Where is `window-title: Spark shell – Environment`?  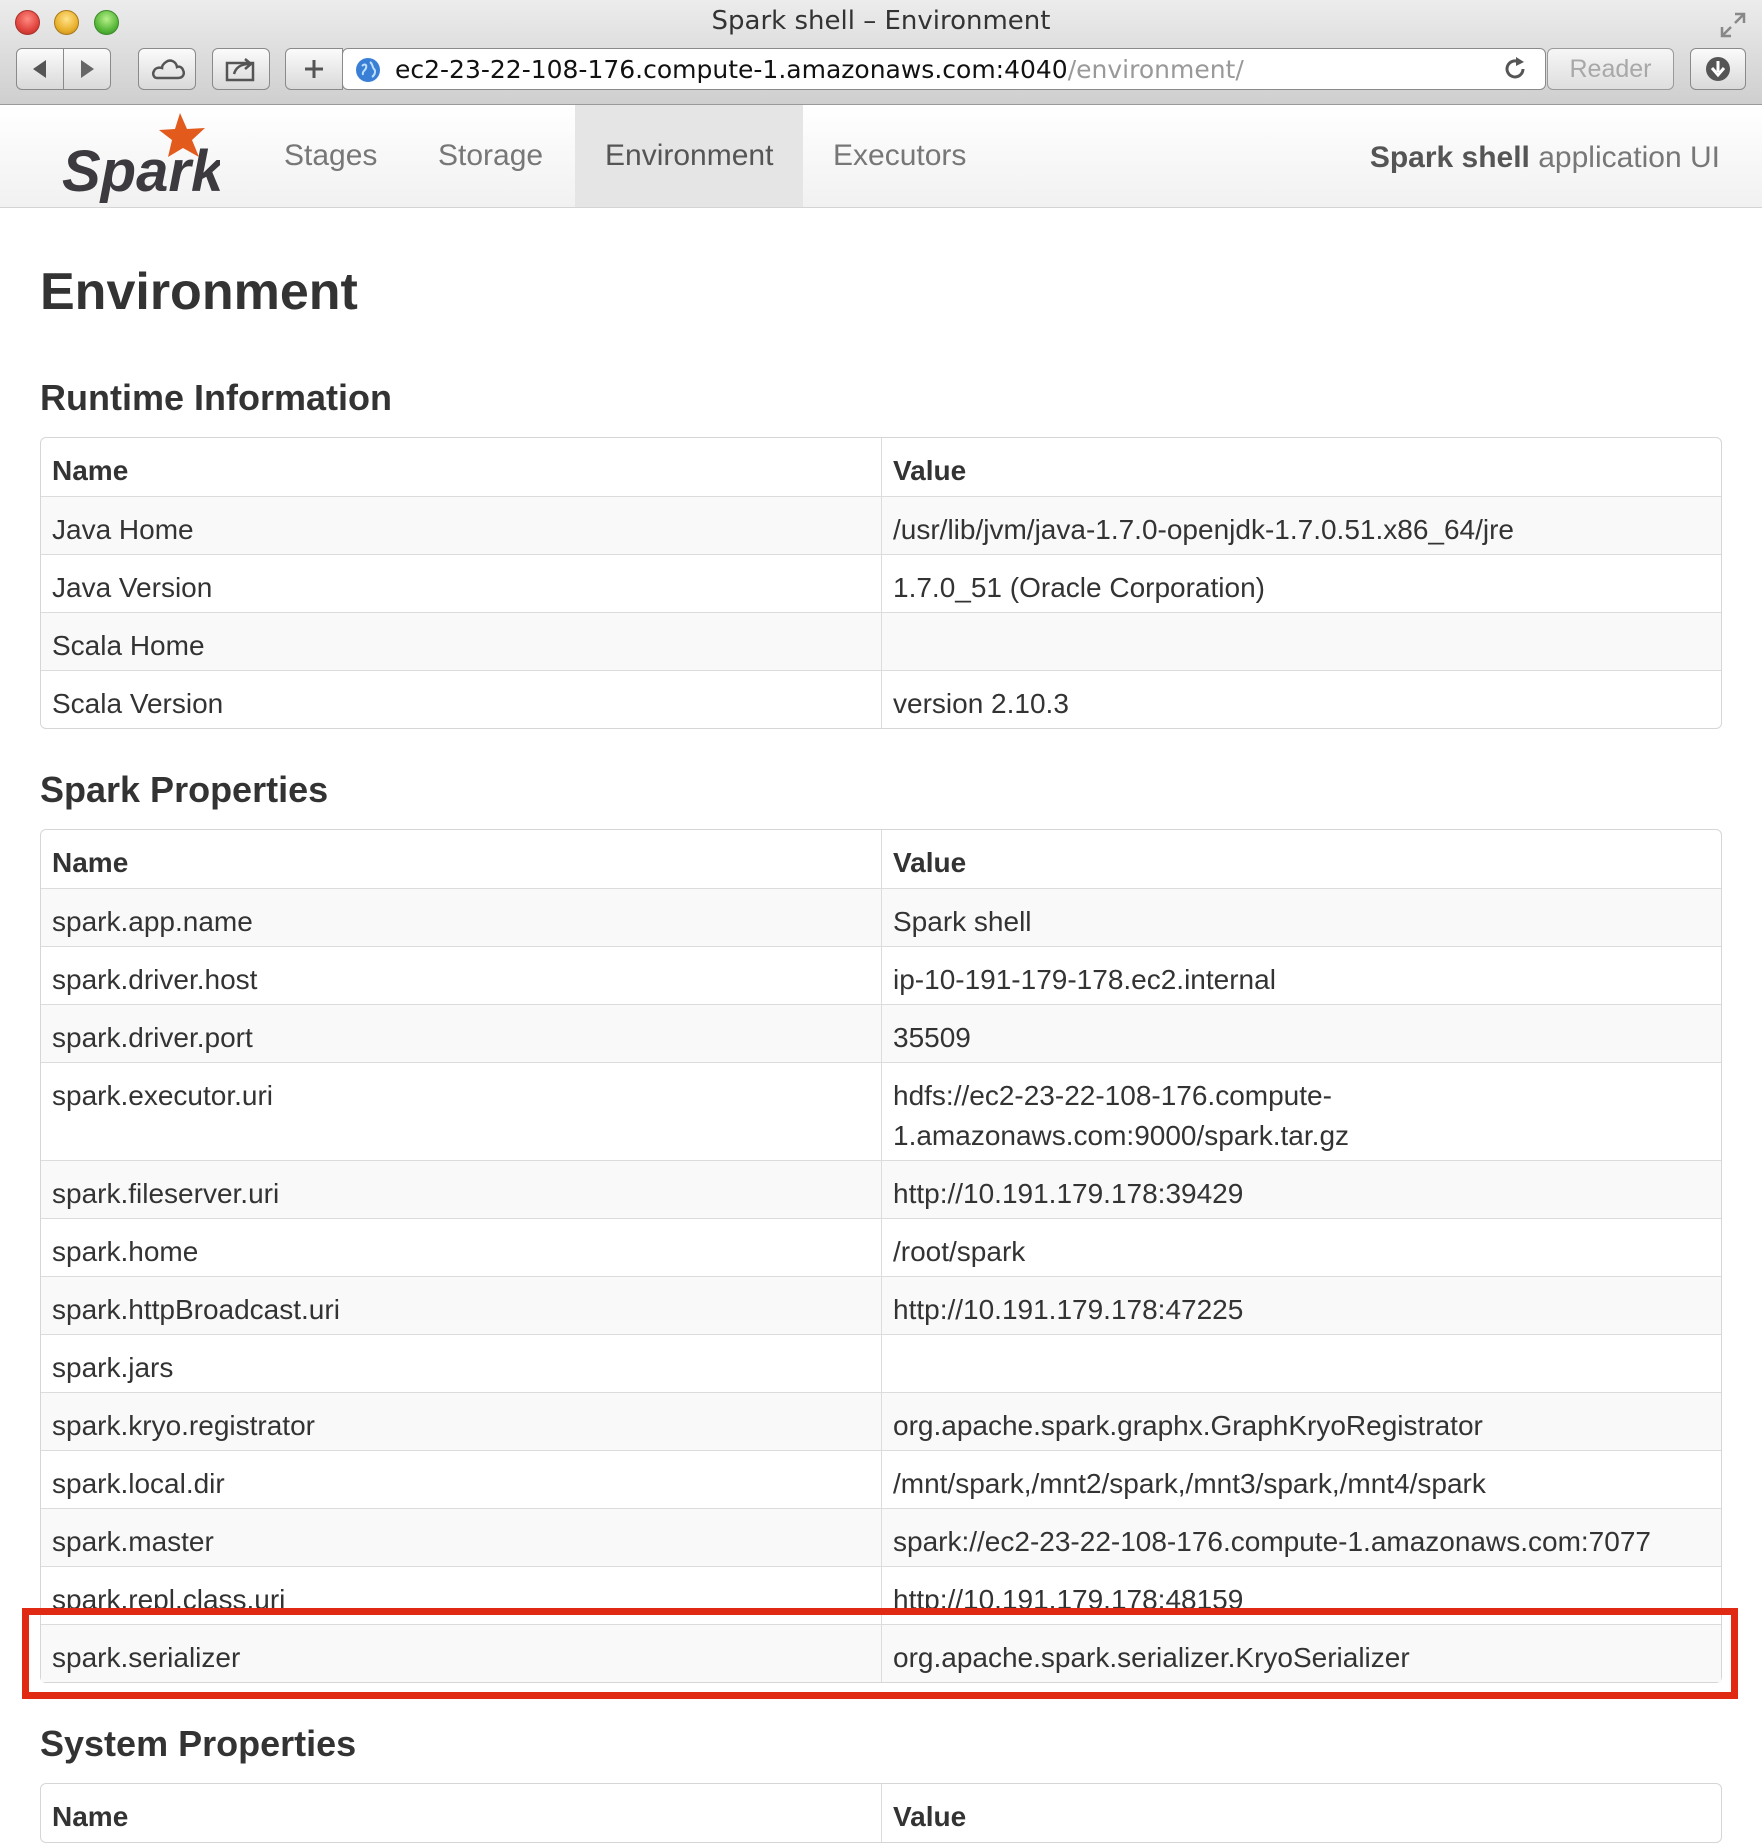
window-title: Spark shell – Environment is located at coordinates (881, 21).